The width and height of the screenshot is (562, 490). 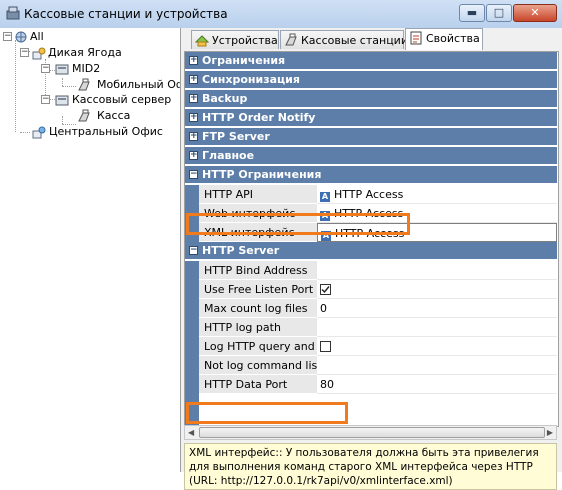 What do you see at coordinates (258, 232) in the screenshot?
I see `property-name: XML интерфейс` at bounding box center [258, 232].